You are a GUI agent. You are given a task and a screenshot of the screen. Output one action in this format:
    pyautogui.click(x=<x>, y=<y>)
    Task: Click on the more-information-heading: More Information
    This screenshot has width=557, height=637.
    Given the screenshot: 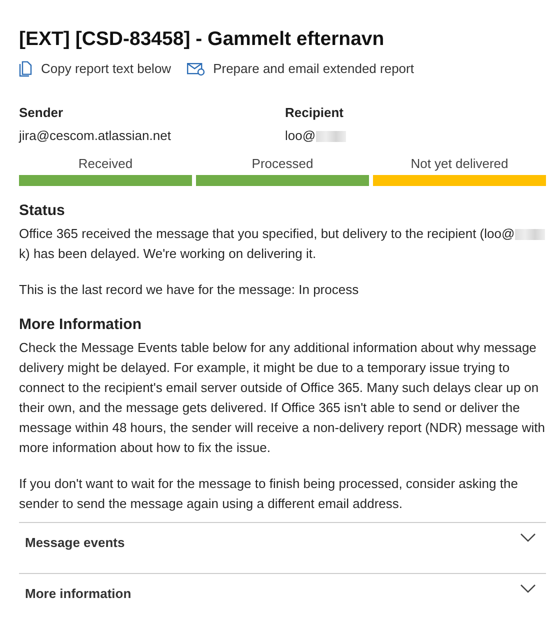 What is the action you would take?
    pyautogui.click(x=80, y=325)
    